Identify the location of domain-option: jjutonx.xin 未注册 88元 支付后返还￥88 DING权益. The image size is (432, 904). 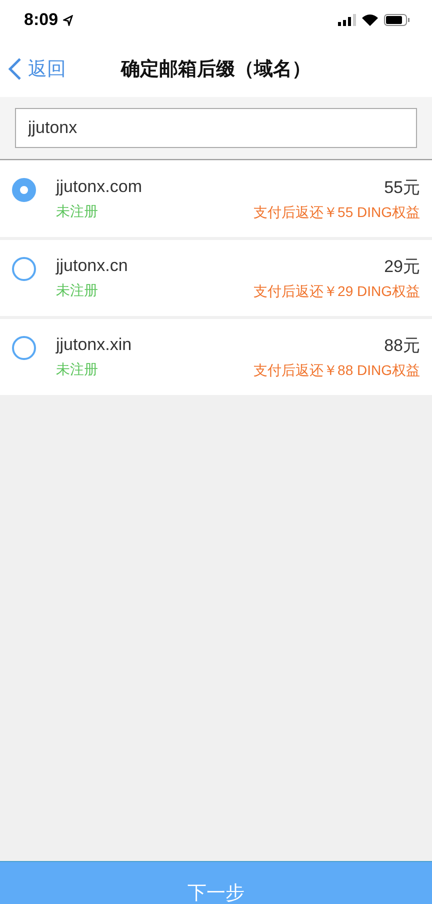
(216, 357).